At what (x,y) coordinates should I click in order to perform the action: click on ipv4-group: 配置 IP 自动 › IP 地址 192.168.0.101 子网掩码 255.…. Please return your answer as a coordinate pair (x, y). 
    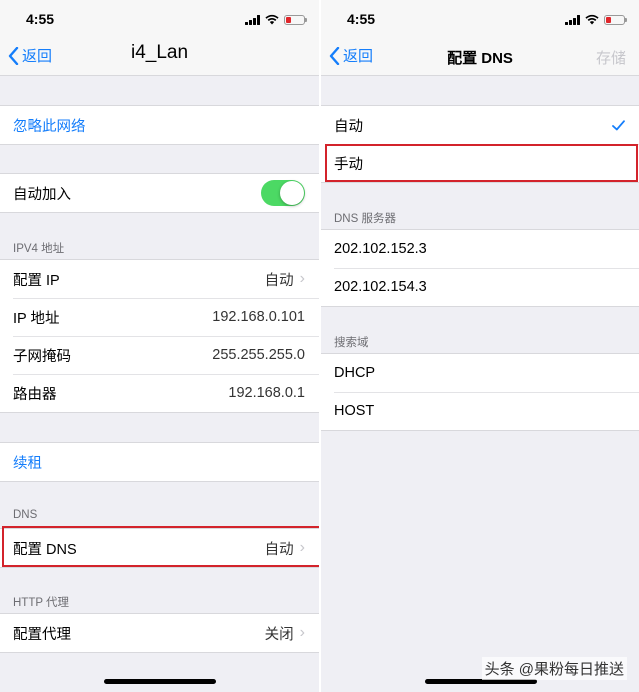
    Looking at the image, I should click on (159, 336).